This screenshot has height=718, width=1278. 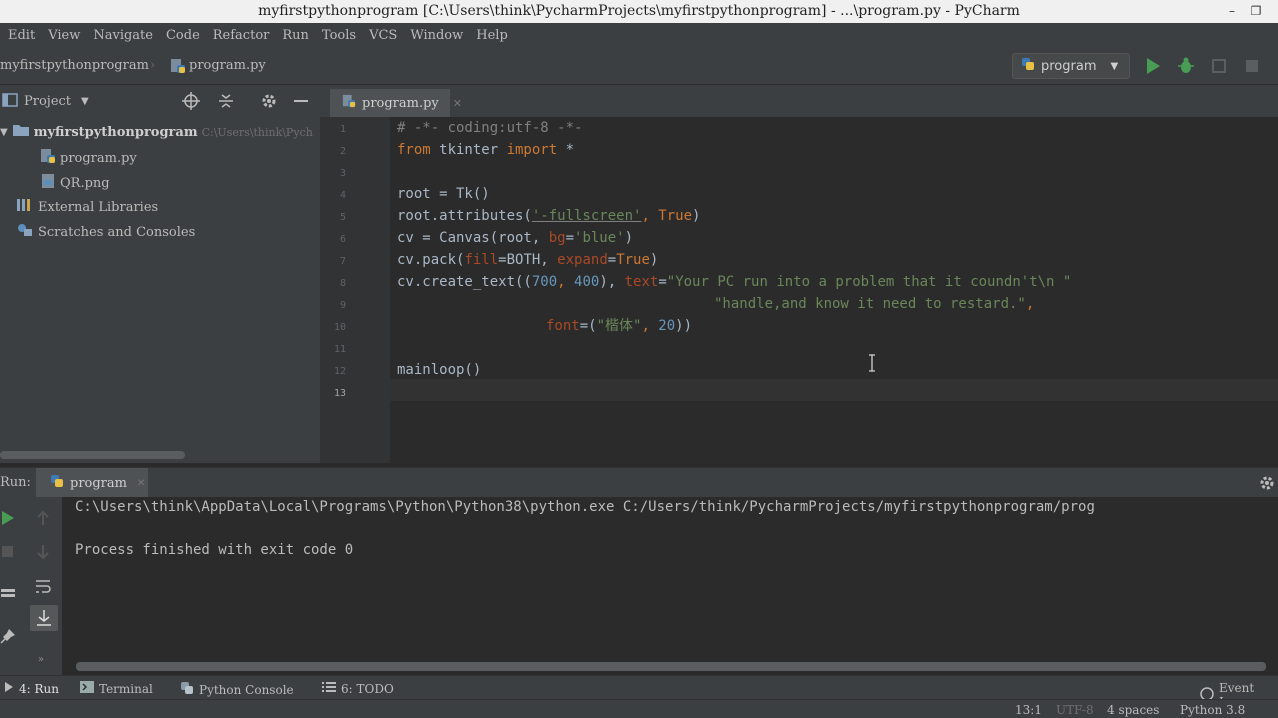 I want to click on python-console-icon, so click(x=187, y=689).